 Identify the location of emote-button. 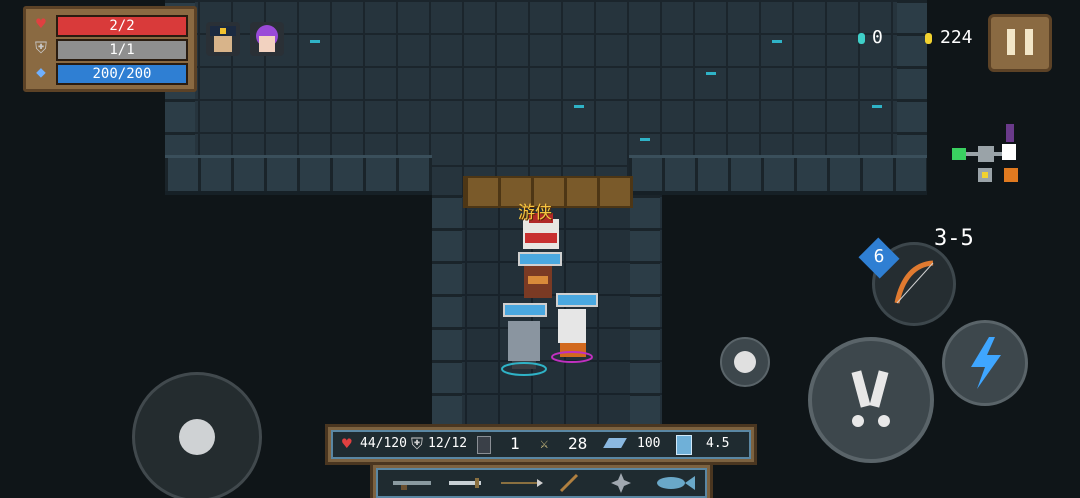
(745, 362).